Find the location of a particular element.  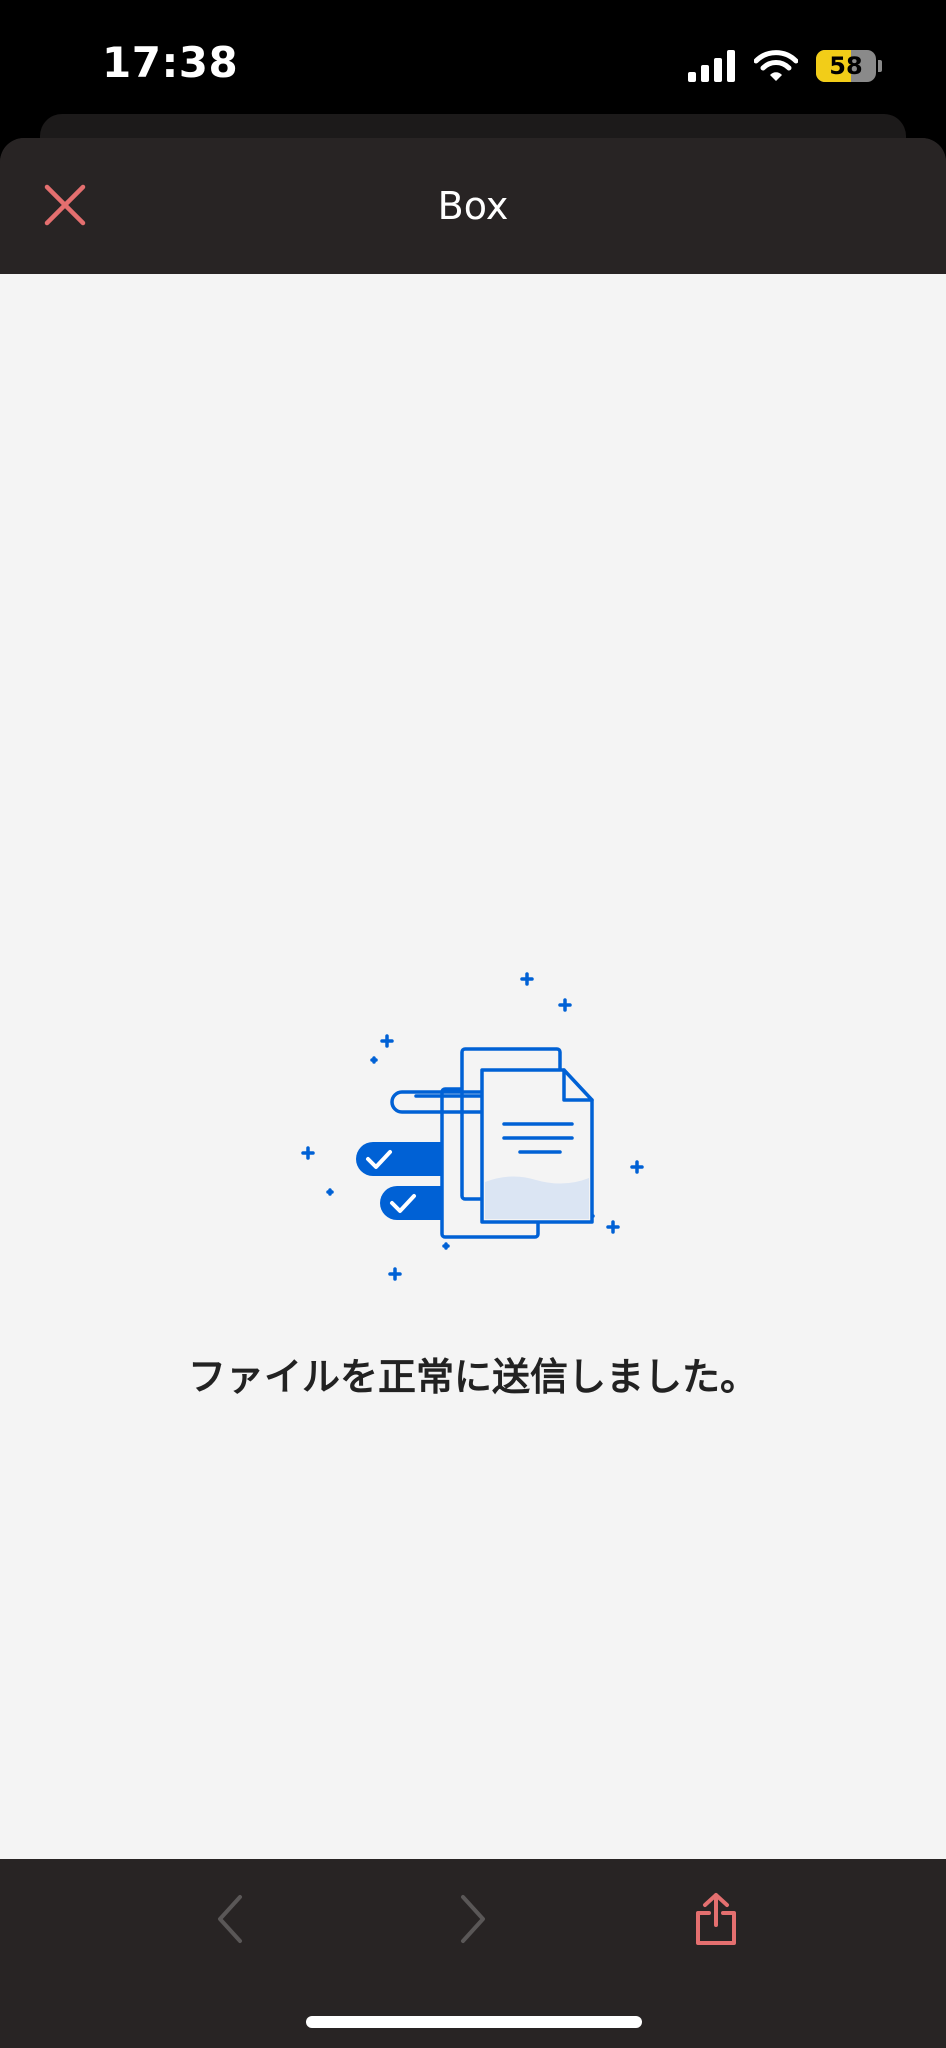

close-icon is located at coordinates (65, 205).